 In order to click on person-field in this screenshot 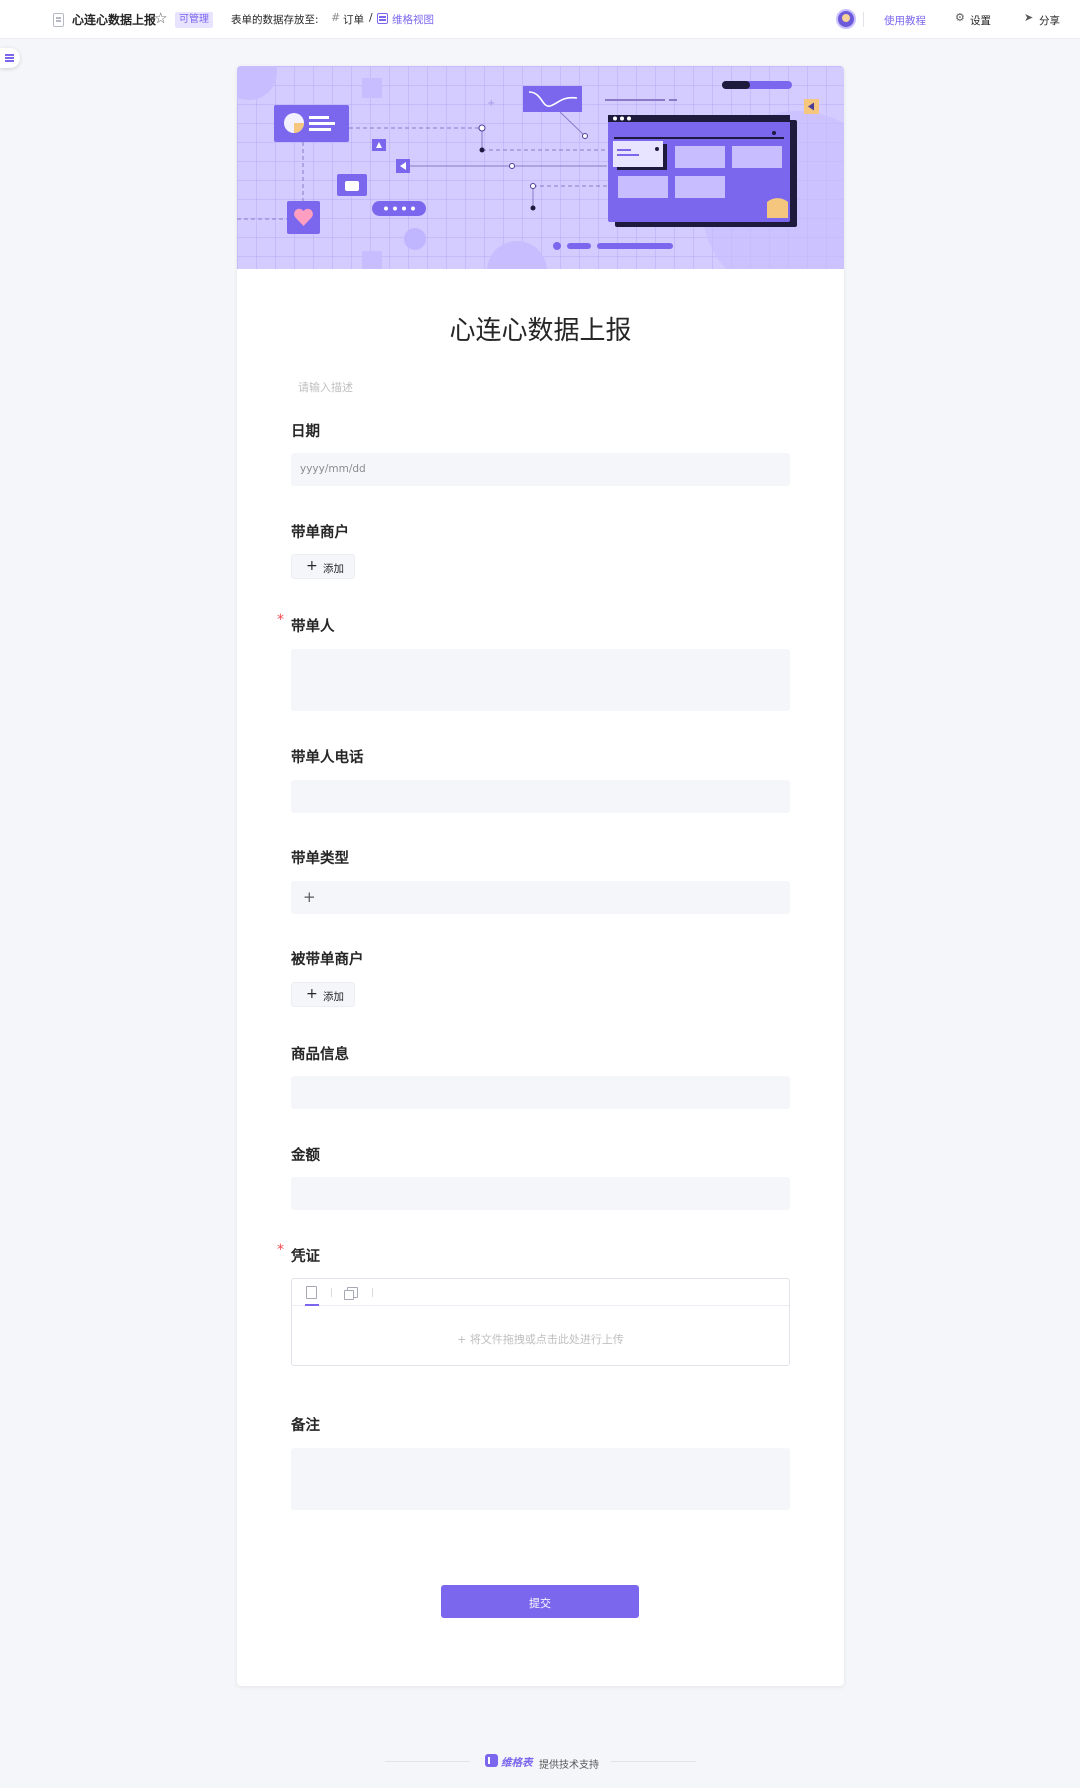, I will do `click(540, 680)`.